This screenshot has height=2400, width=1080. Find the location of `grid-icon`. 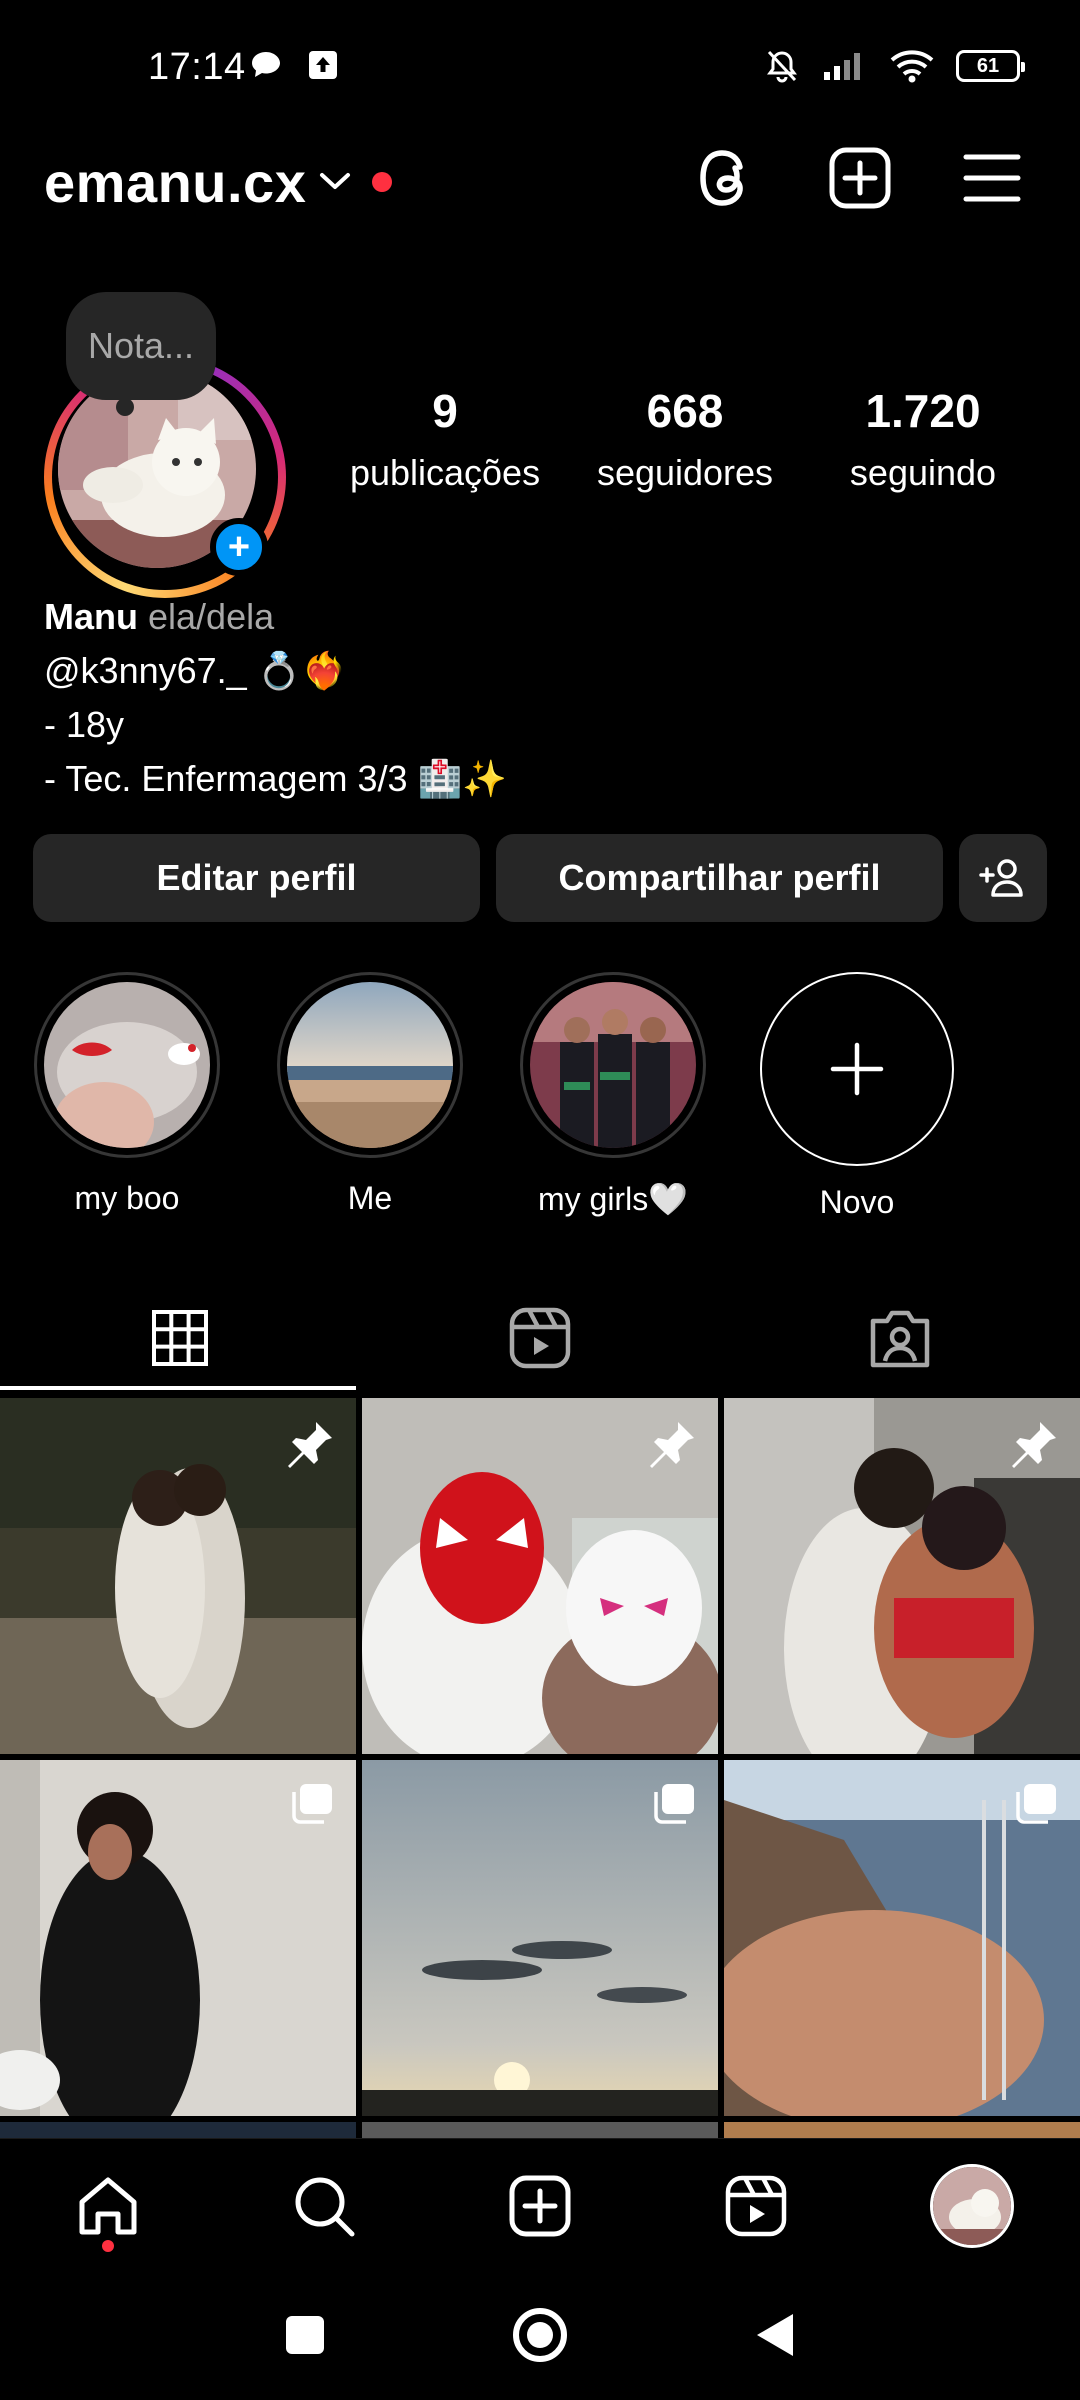

grid-icon is located at coordinates (180, 1338).